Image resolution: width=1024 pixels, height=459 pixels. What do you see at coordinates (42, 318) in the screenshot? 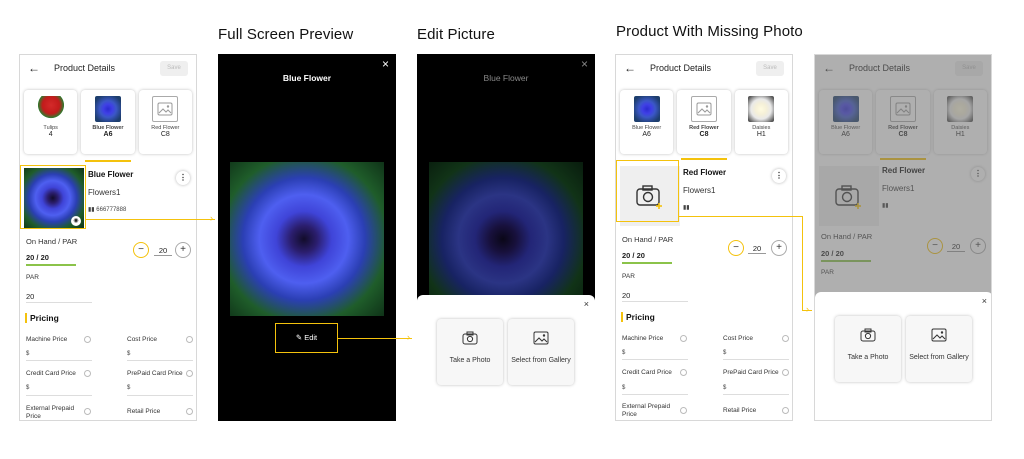
I see `pricing-title: Pricing` at bounding box center [42, 318].